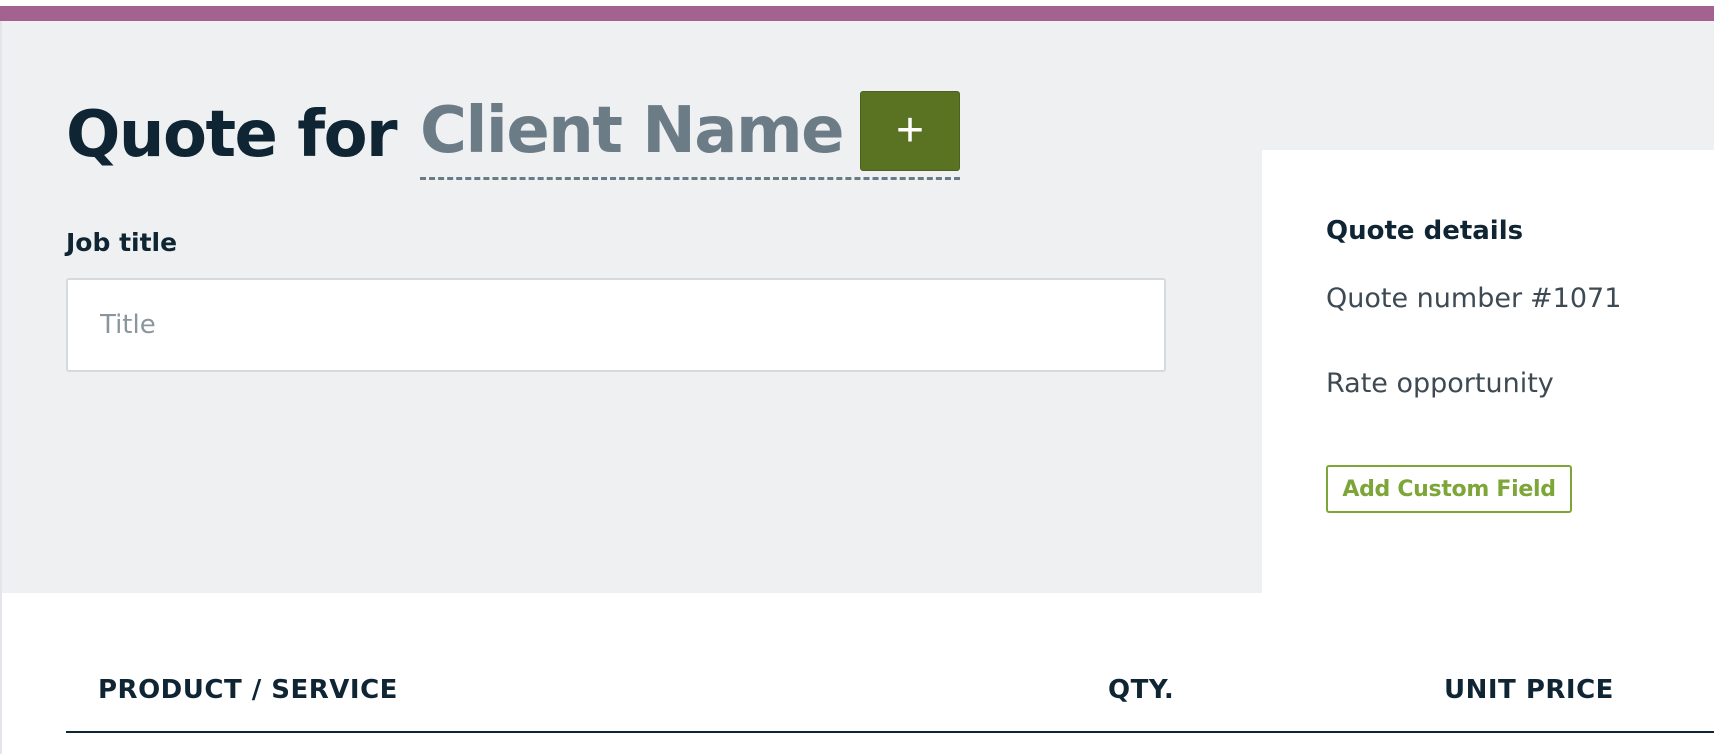 The height and width of the screenshot is (754, 1714). What do you see at coordinates (1425, 231) in the screenshot?
I see `quote-details-heading: Quote details` at bounding box center [1425, 231].